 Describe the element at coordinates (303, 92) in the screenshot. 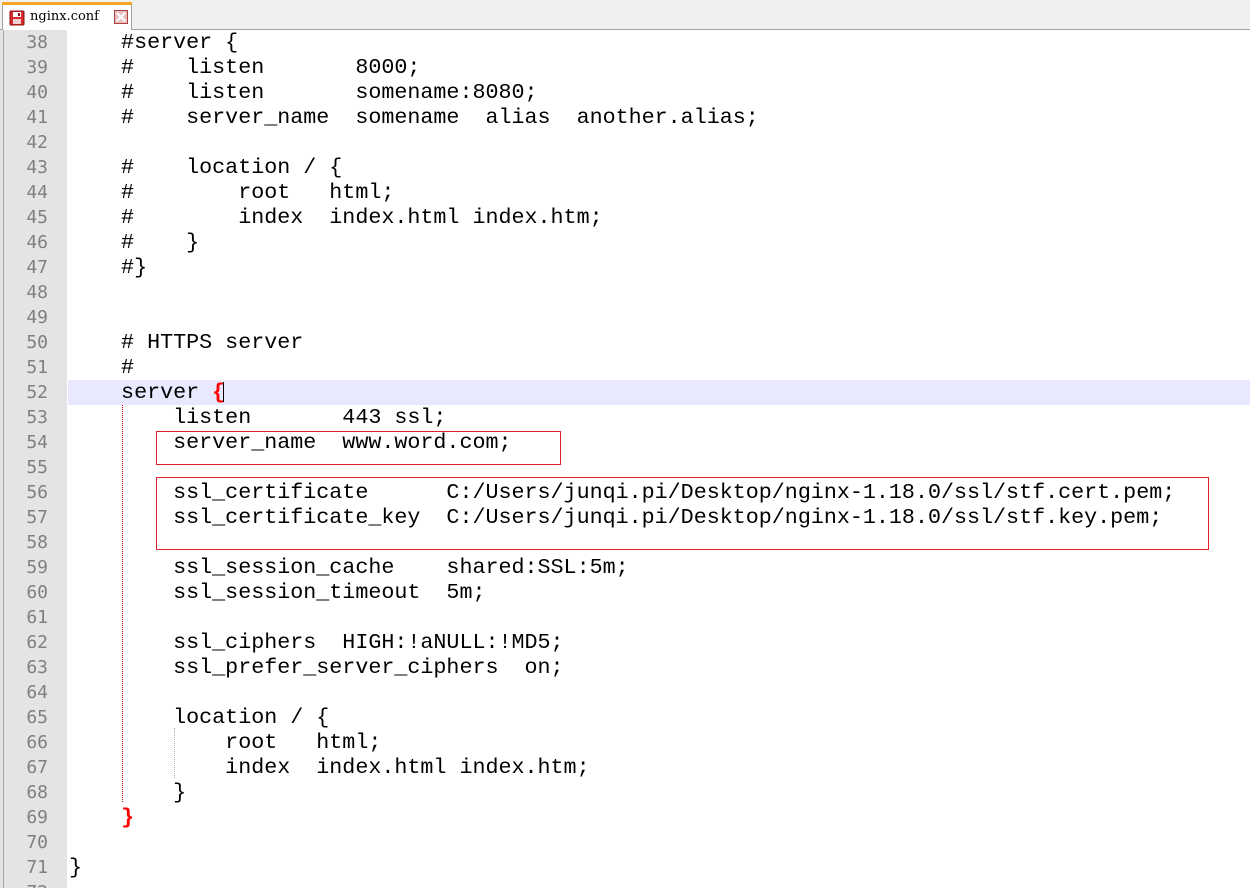

I see `code-text: # listen somename:8080;` at that location.